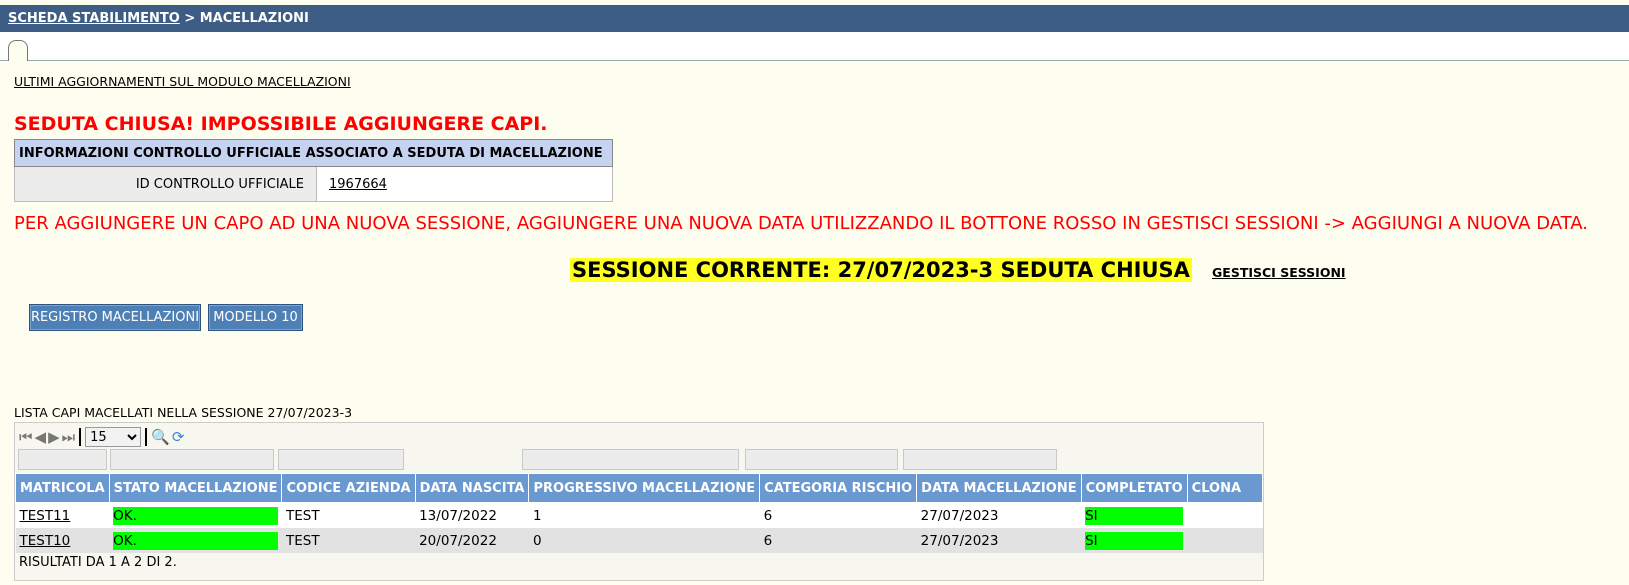  Describe the element at coordinates (69, 437) in the screenshot. I see `last-page-icon: ⏭` at that location.